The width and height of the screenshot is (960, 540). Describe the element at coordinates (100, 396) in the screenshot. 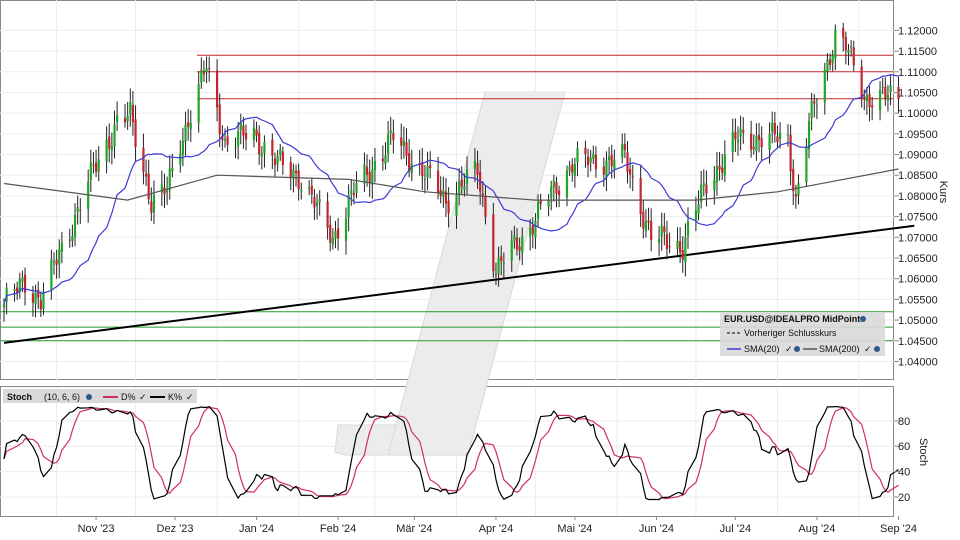

I see `stoch-legend: Stoch (10, 6, 6) D% ✓ K% ✓` at that location.